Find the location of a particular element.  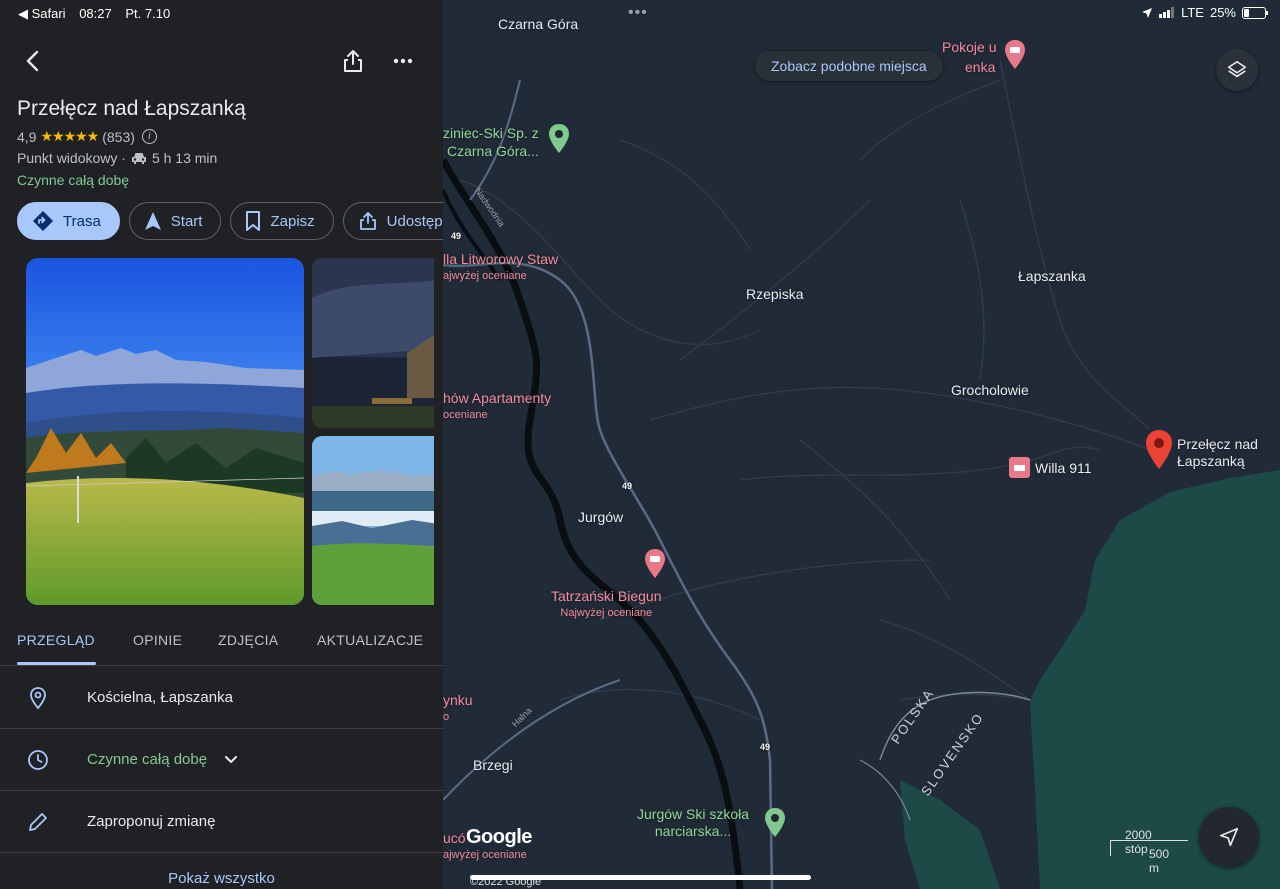

my-location-button is located at coordinates (1229, 837).